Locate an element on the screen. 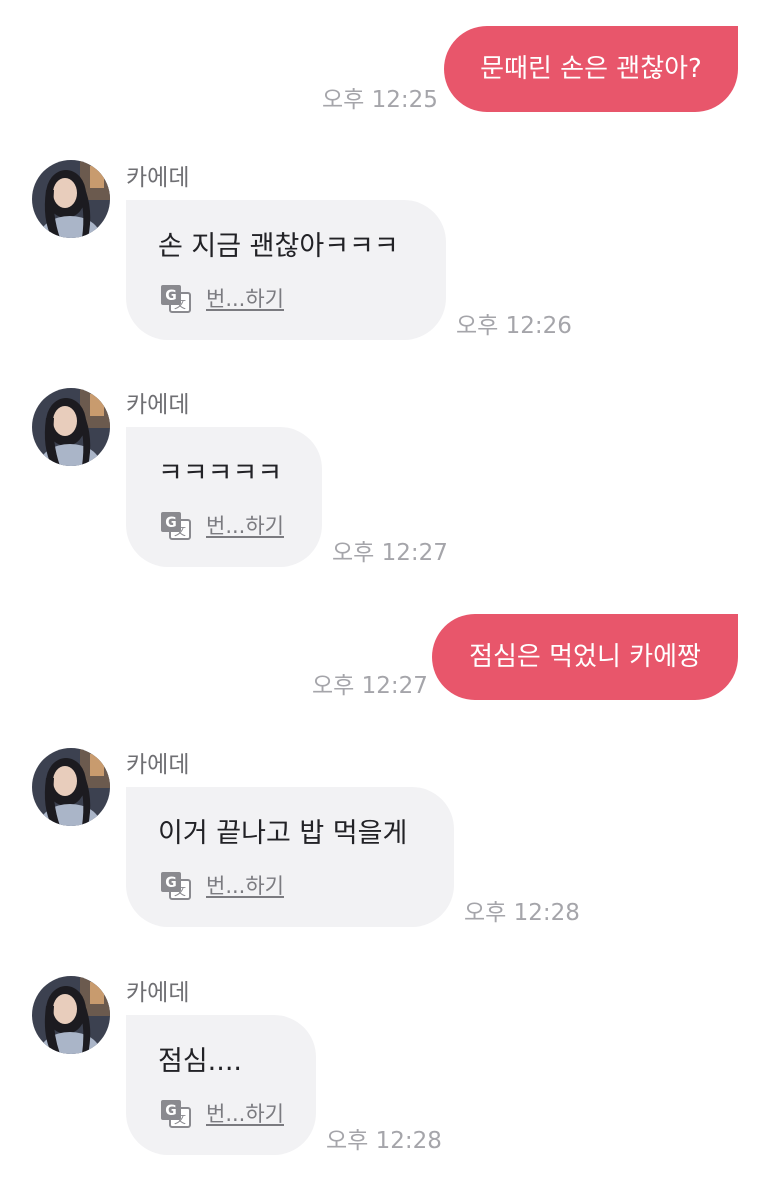 Image resolution: width=770 pixels, height=1200 pixels. message-text: 문때린 손은 괜찮아? is located at coordinates (591, 69).